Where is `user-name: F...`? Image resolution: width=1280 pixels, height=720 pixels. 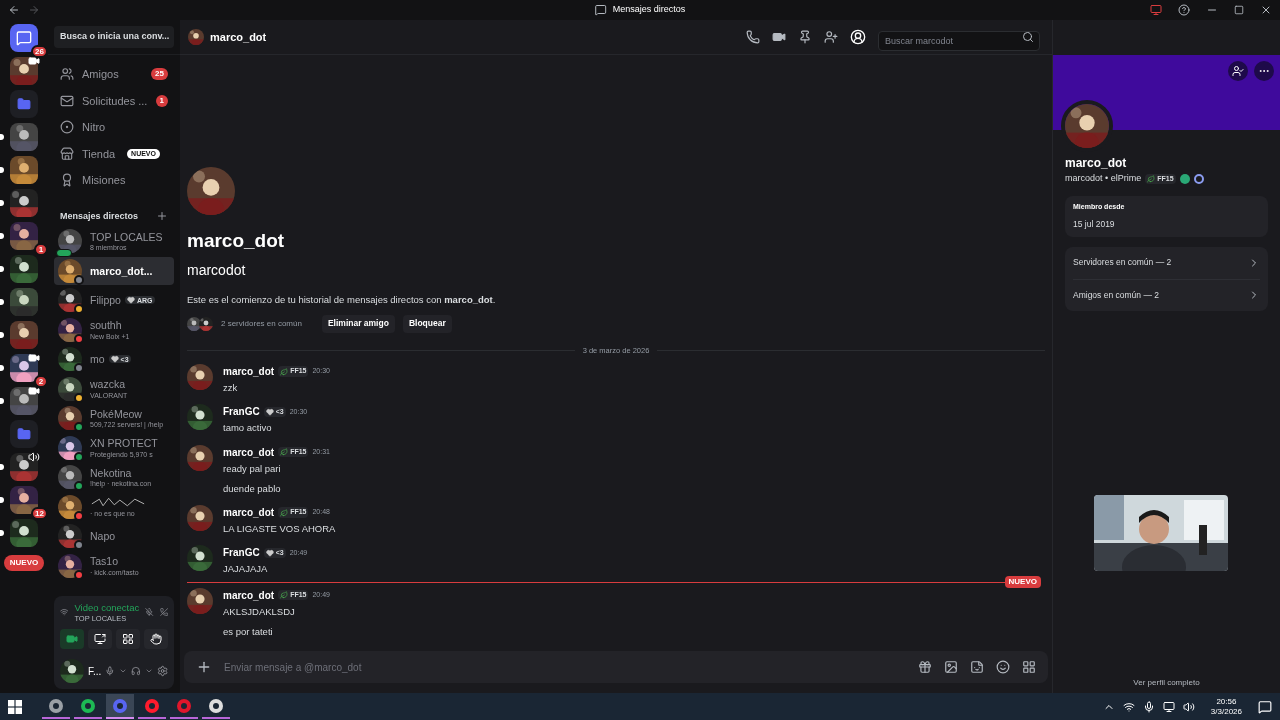
user-name: F... is located at coordinates (95, 671).